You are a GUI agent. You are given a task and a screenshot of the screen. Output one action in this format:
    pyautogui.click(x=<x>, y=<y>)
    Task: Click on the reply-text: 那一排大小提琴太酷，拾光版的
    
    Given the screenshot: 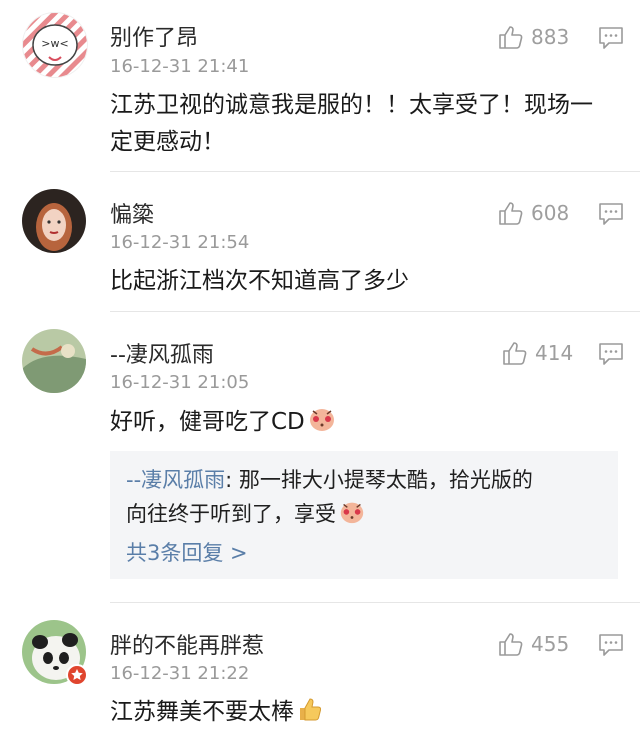 What is the action you would take?
    pyautogui.click(x=385, y=480)
    